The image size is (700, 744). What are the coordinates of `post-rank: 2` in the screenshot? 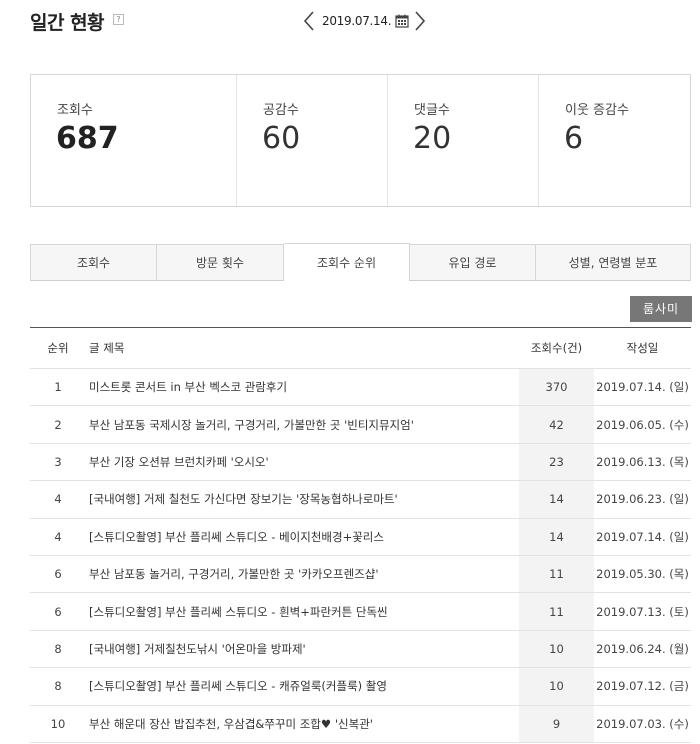 It's located at (58, 424).